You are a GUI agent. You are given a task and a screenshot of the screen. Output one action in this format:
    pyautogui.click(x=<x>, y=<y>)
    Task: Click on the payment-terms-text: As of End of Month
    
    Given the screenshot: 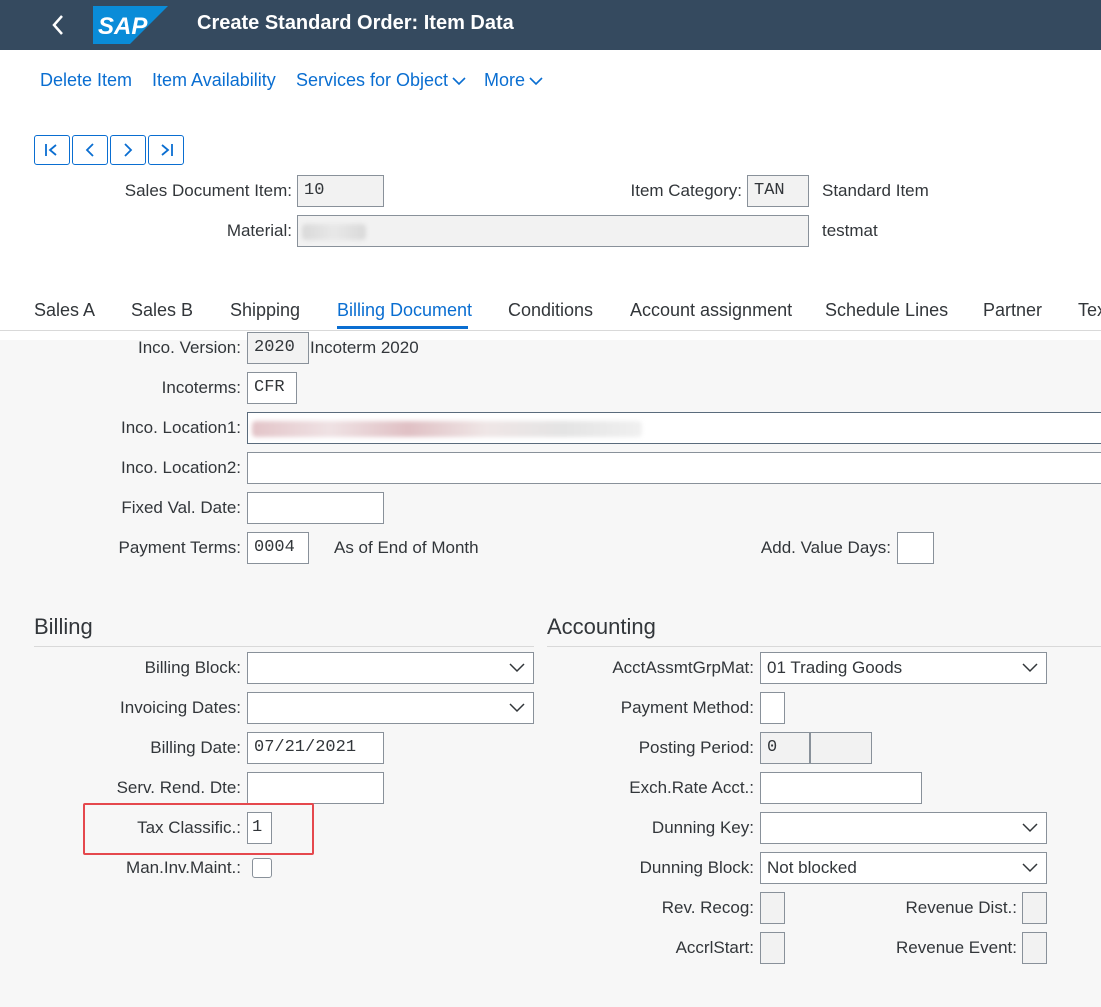 What is the action you would take?
    pyautogui.click(x=406, y=547)
    